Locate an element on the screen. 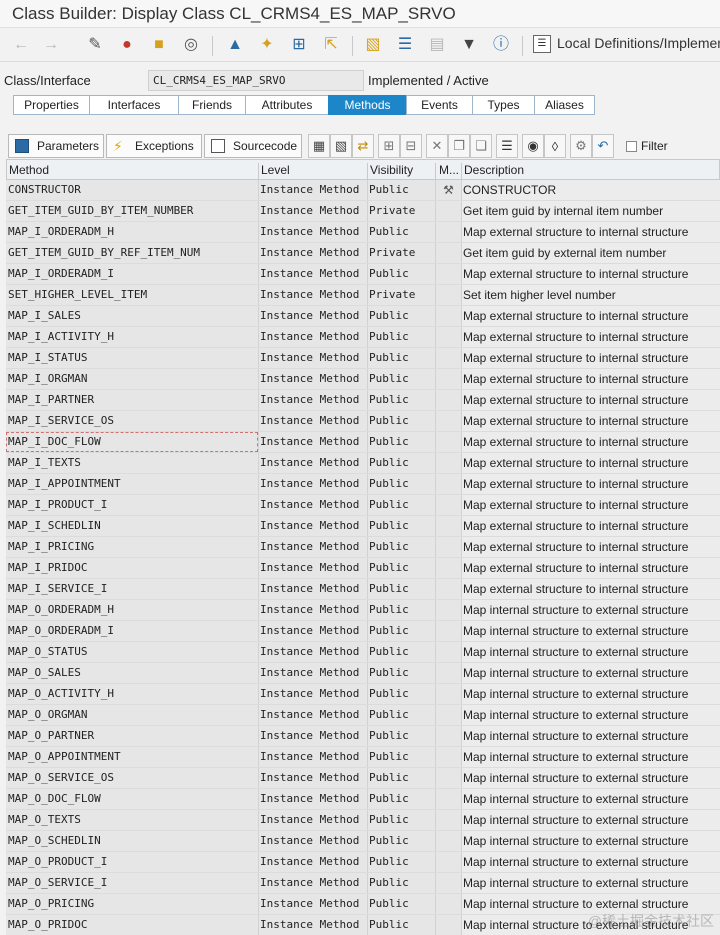  class-interface-field: CL_CRMS4_ES_MAP_SRVO is located at coordinates (256, 80).